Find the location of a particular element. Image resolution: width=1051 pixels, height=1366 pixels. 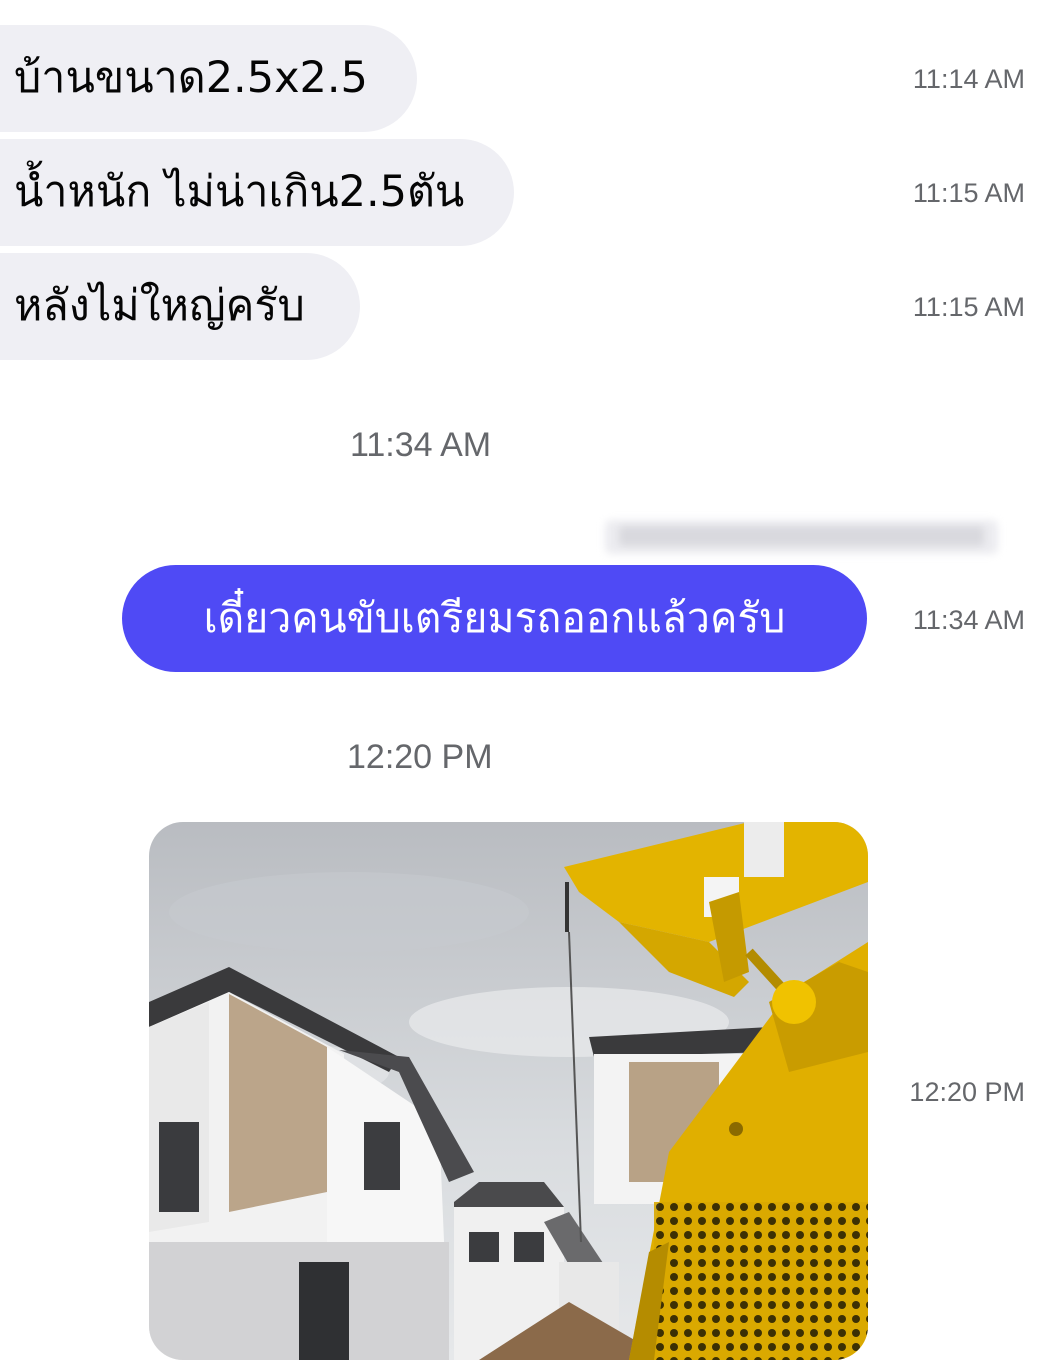

incoming-message-text: หลังไม่ใหญ่ครับ is located at coordinates (159, 306).